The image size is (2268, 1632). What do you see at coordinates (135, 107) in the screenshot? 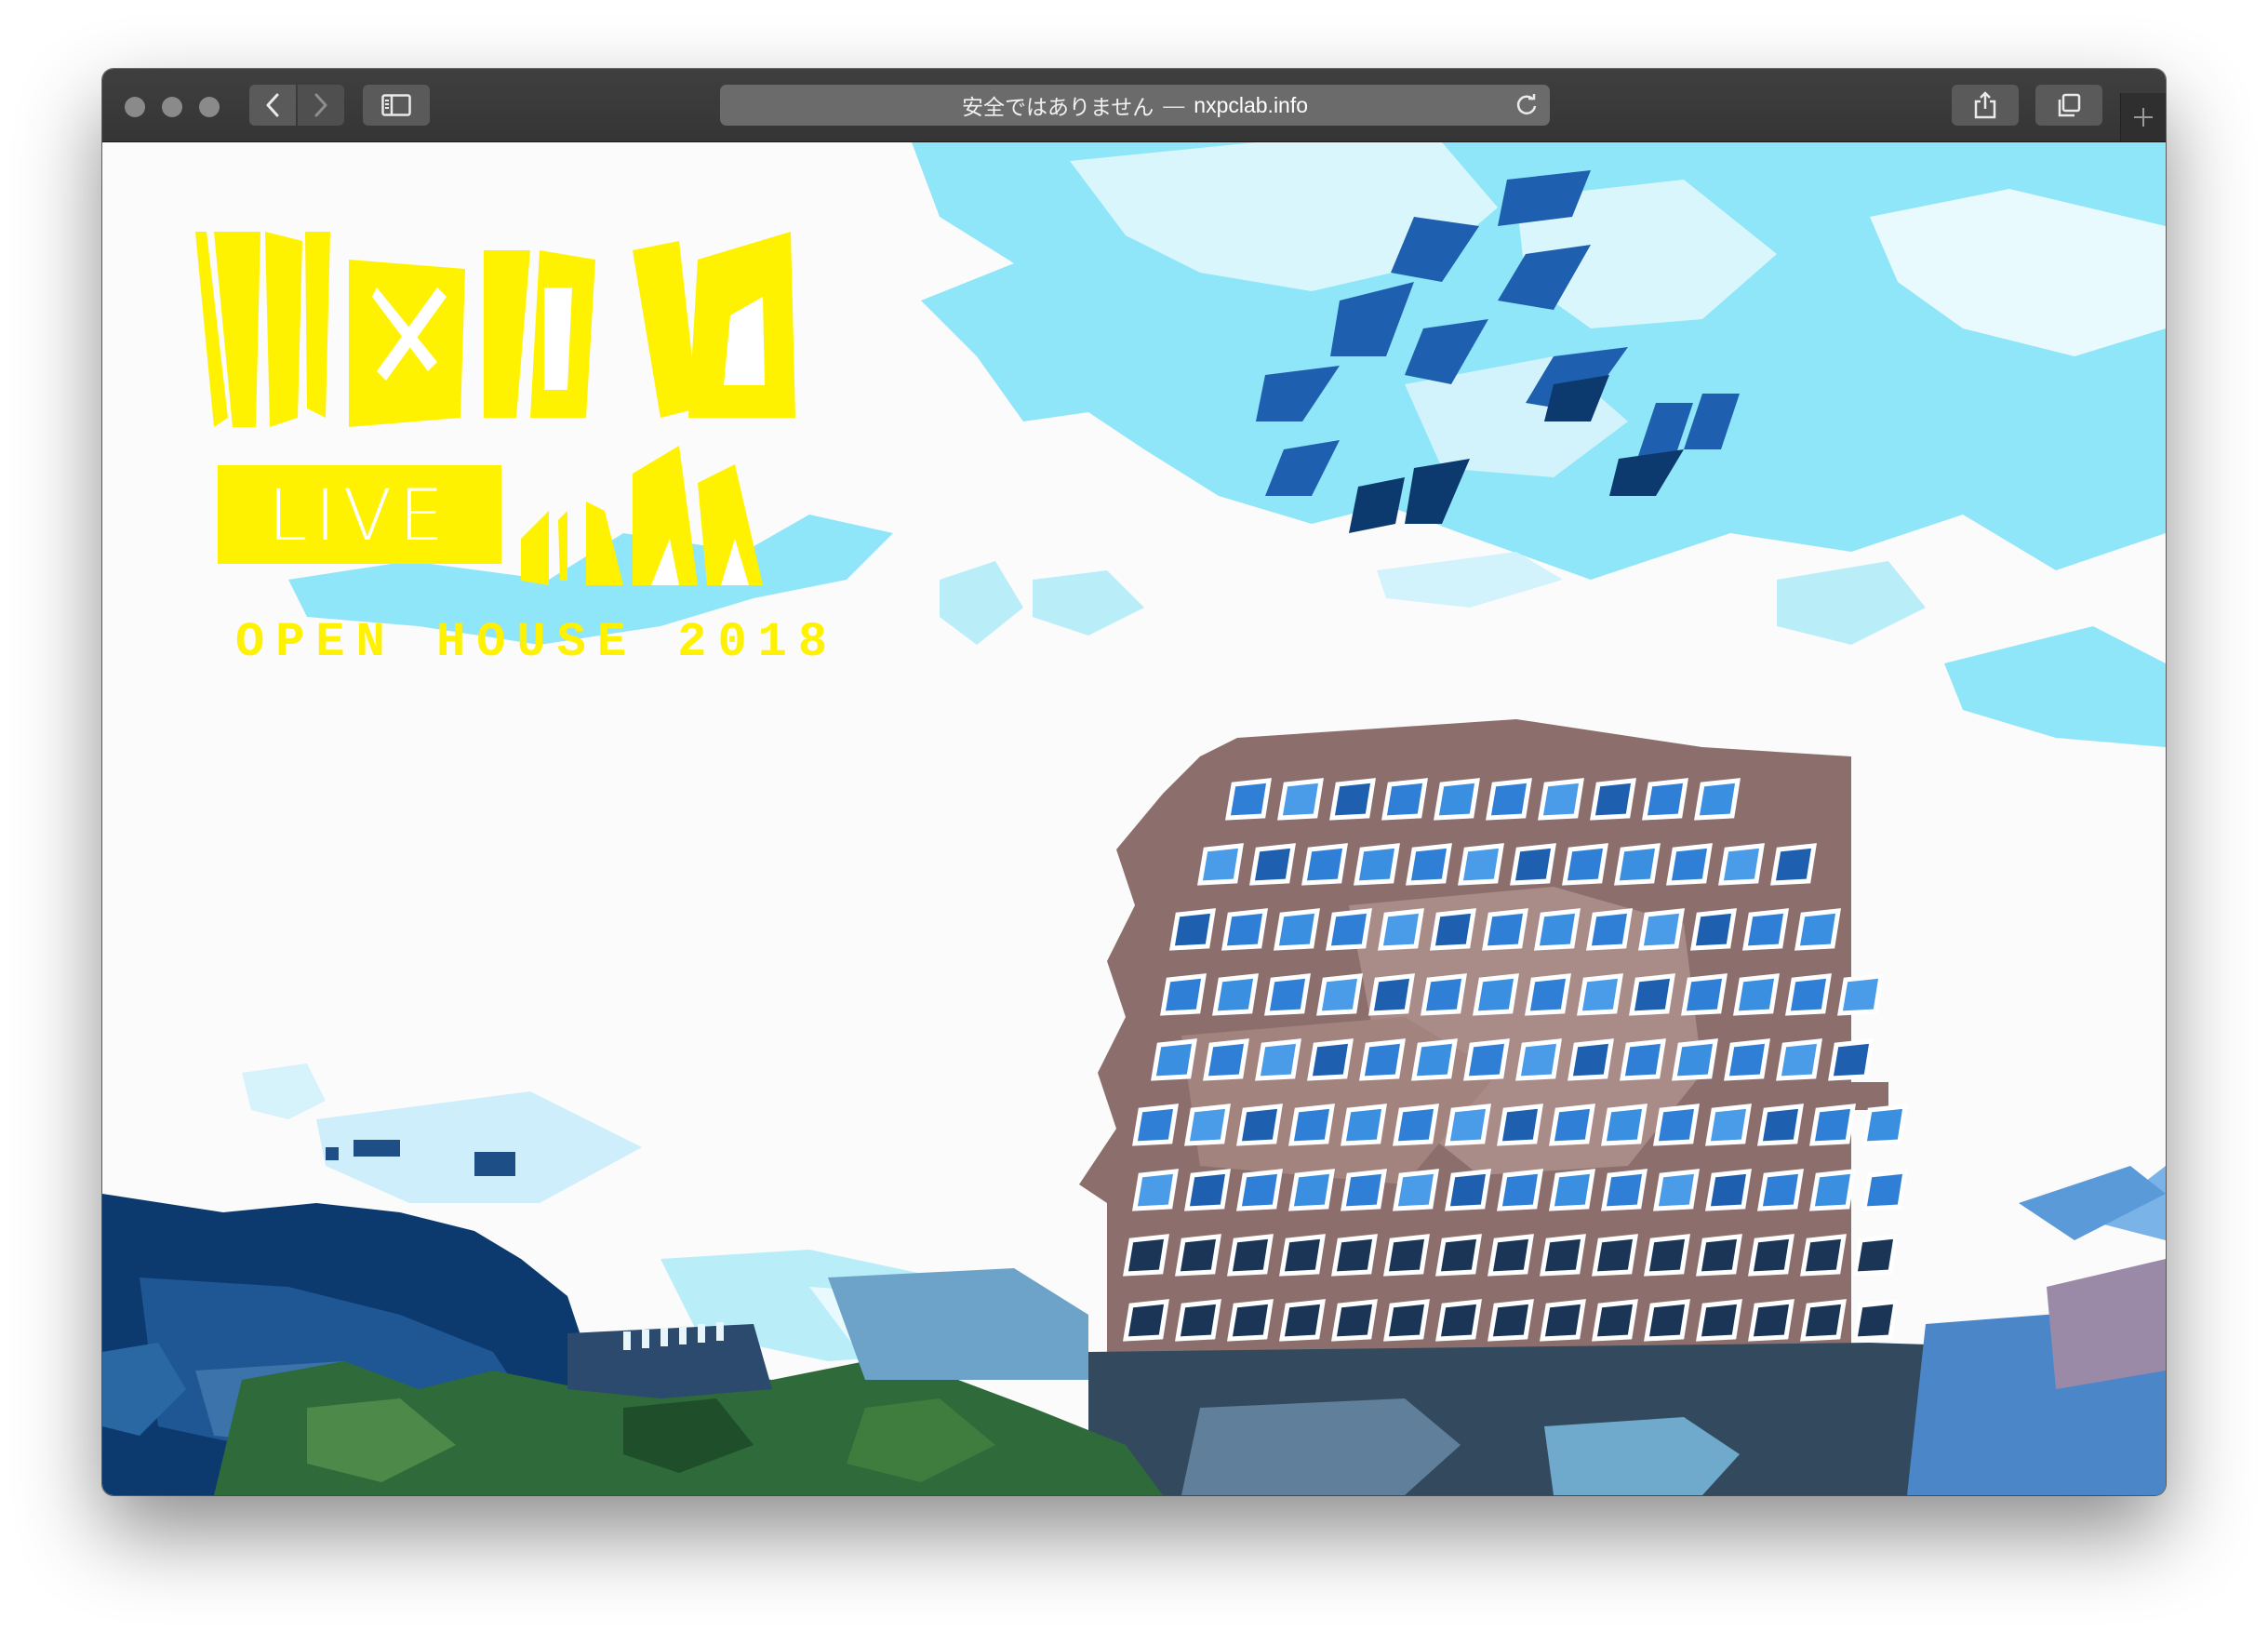
I see `close-window-button` at bounding box center [135, 107].